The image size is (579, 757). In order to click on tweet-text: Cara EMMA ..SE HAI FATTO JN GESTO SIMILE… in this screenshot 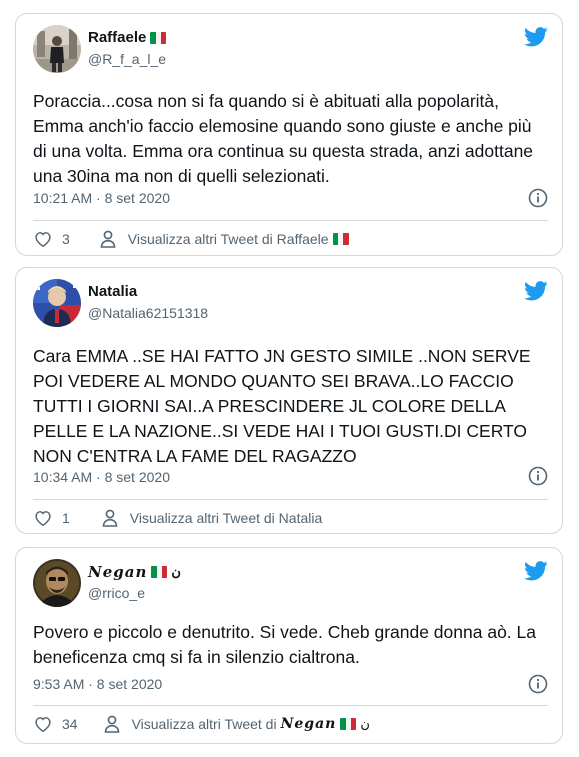, I will do `click(282, 406)`.